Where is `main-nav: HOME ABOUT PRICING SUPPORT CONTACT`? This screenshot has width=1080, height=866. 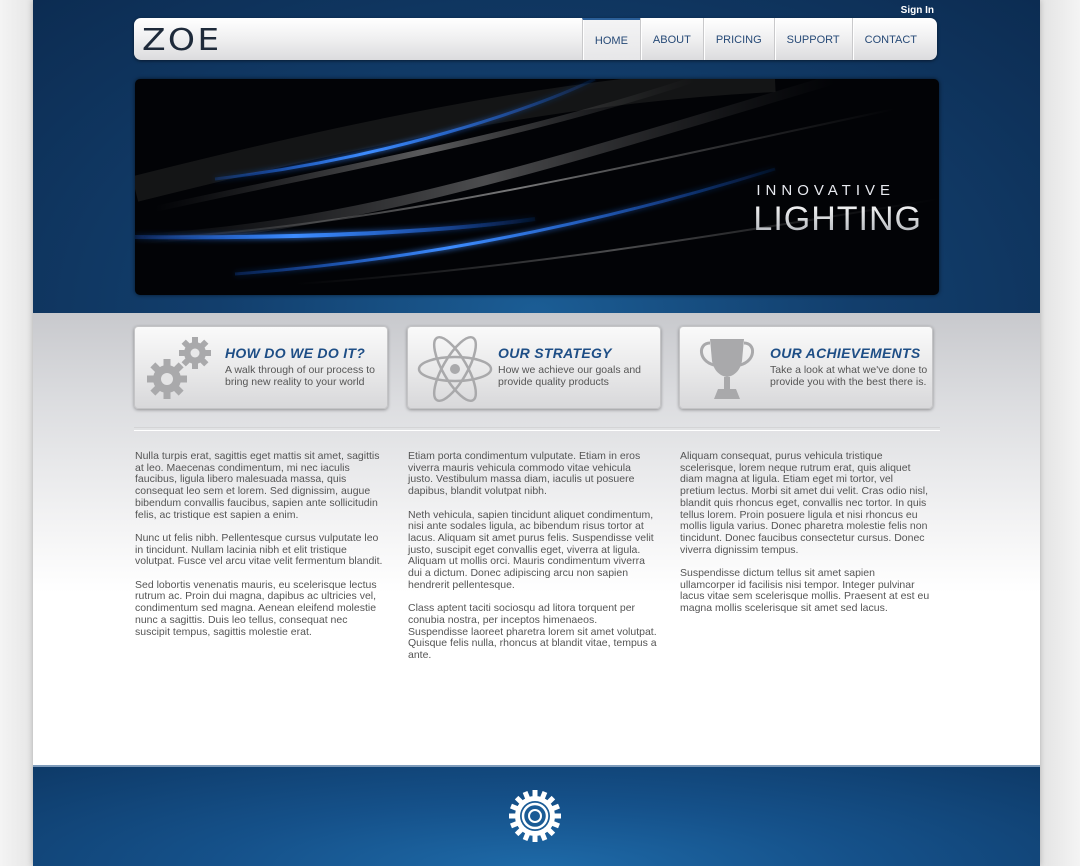 main-nav: HOME ABOUT PRICING SUPPORT CONTACT is located at coordinates (759, 39).